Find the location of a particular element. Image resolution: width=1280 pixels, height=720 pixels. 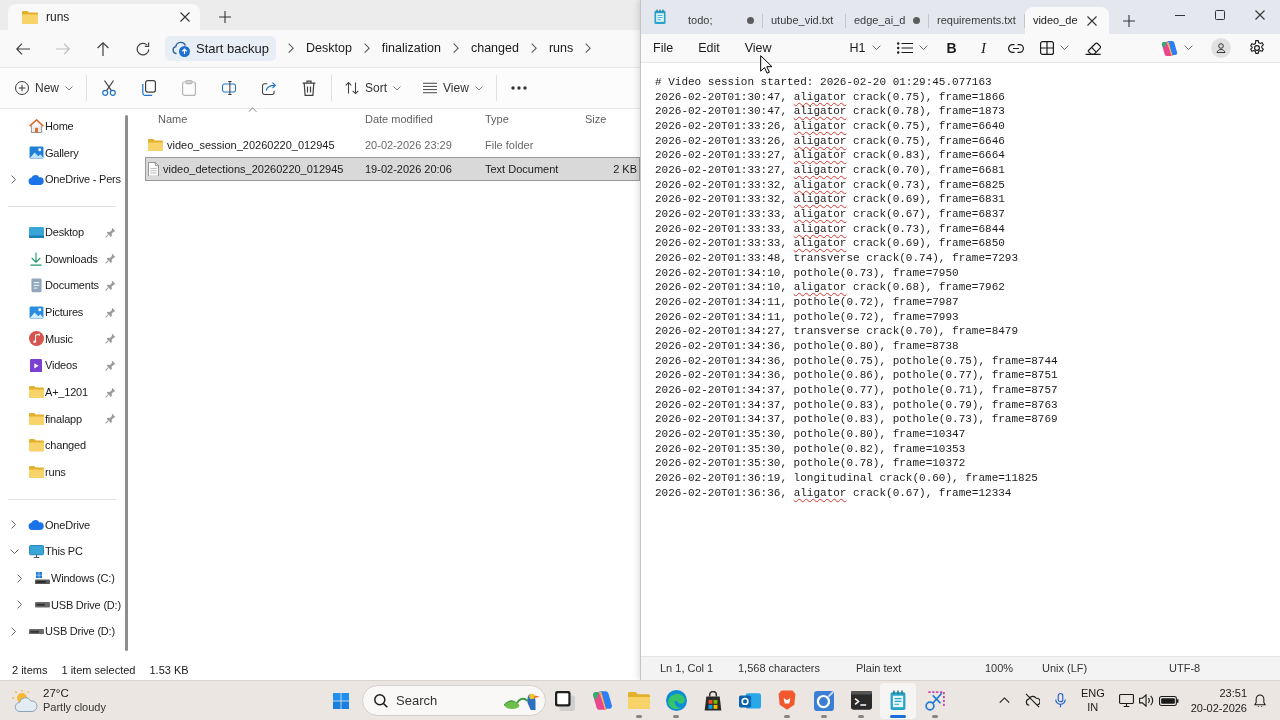

breadcrumb-item: runs is located at coordinates (561, 48).